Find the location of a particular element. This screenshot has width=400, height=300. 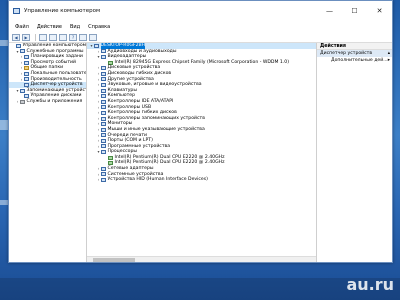

nav-item-10: › Службы и приложения is located at coordinates (47, 102).